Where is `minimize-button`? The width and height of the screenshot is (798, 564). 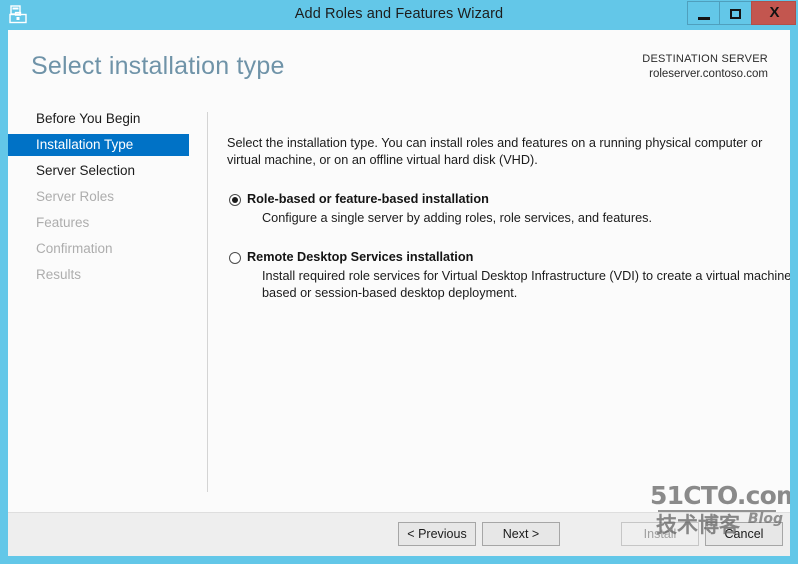 minimize-button is located at coordinates (703, 13).